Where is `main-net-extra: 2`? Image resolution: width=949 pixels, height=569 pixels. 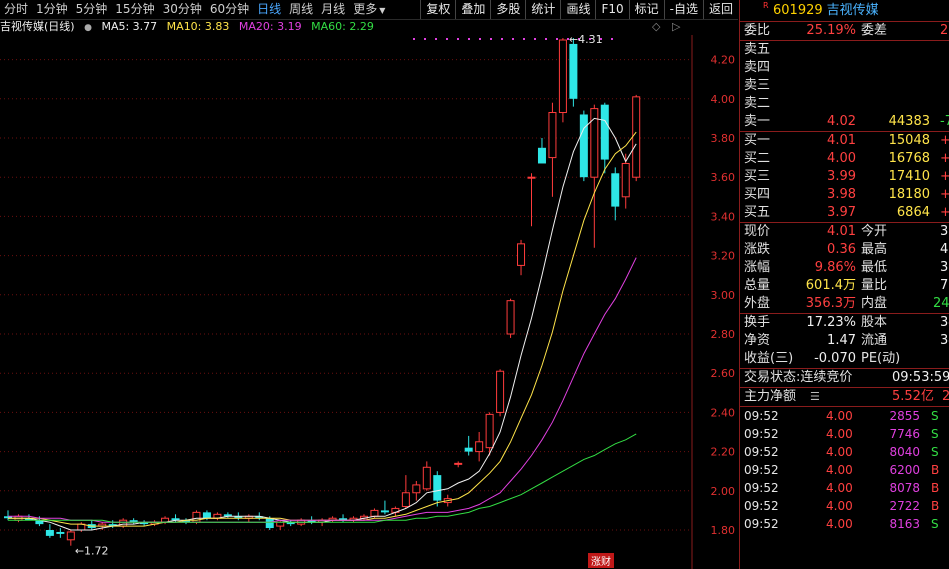 main-net-extra: 2 is located at coordinates (945, 396).